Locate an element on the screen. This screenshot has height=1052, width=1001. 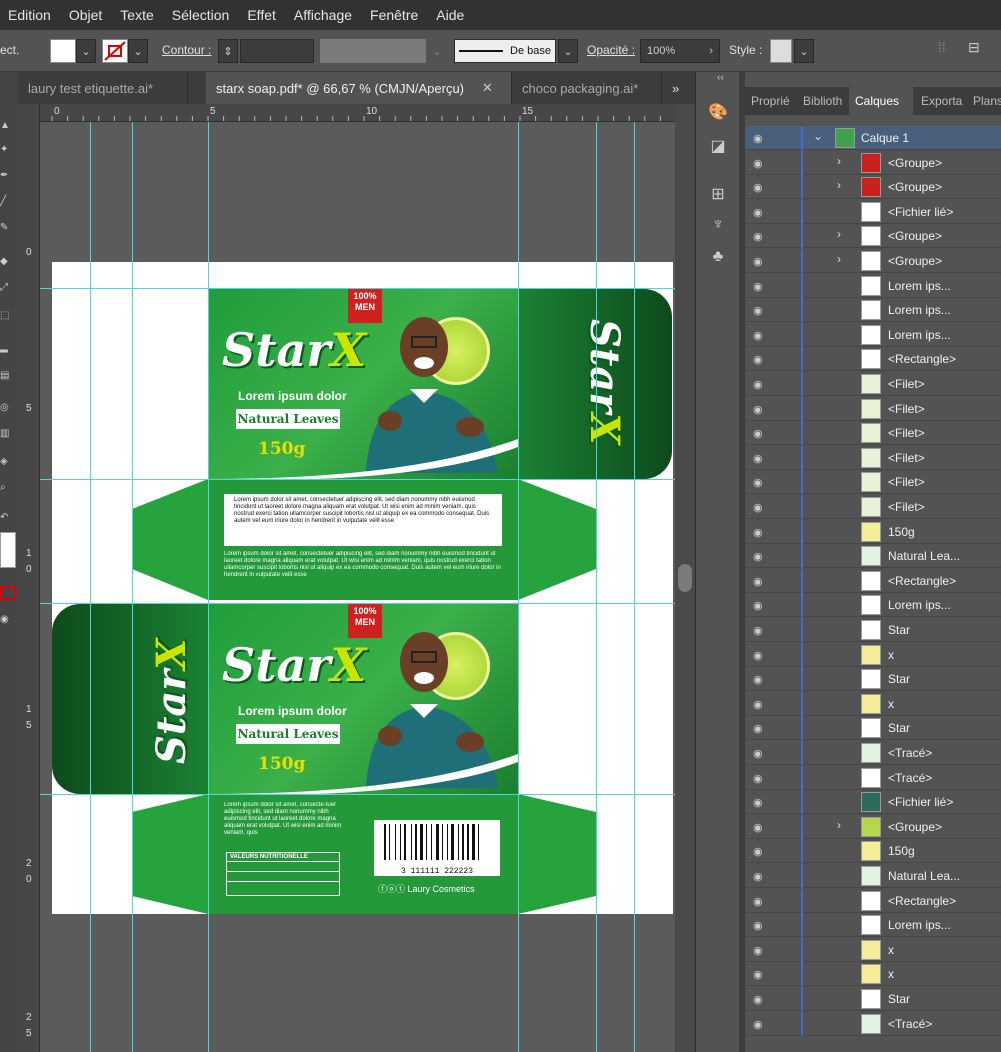
slice-icon: ◈ is located at coordinates (8, 462).